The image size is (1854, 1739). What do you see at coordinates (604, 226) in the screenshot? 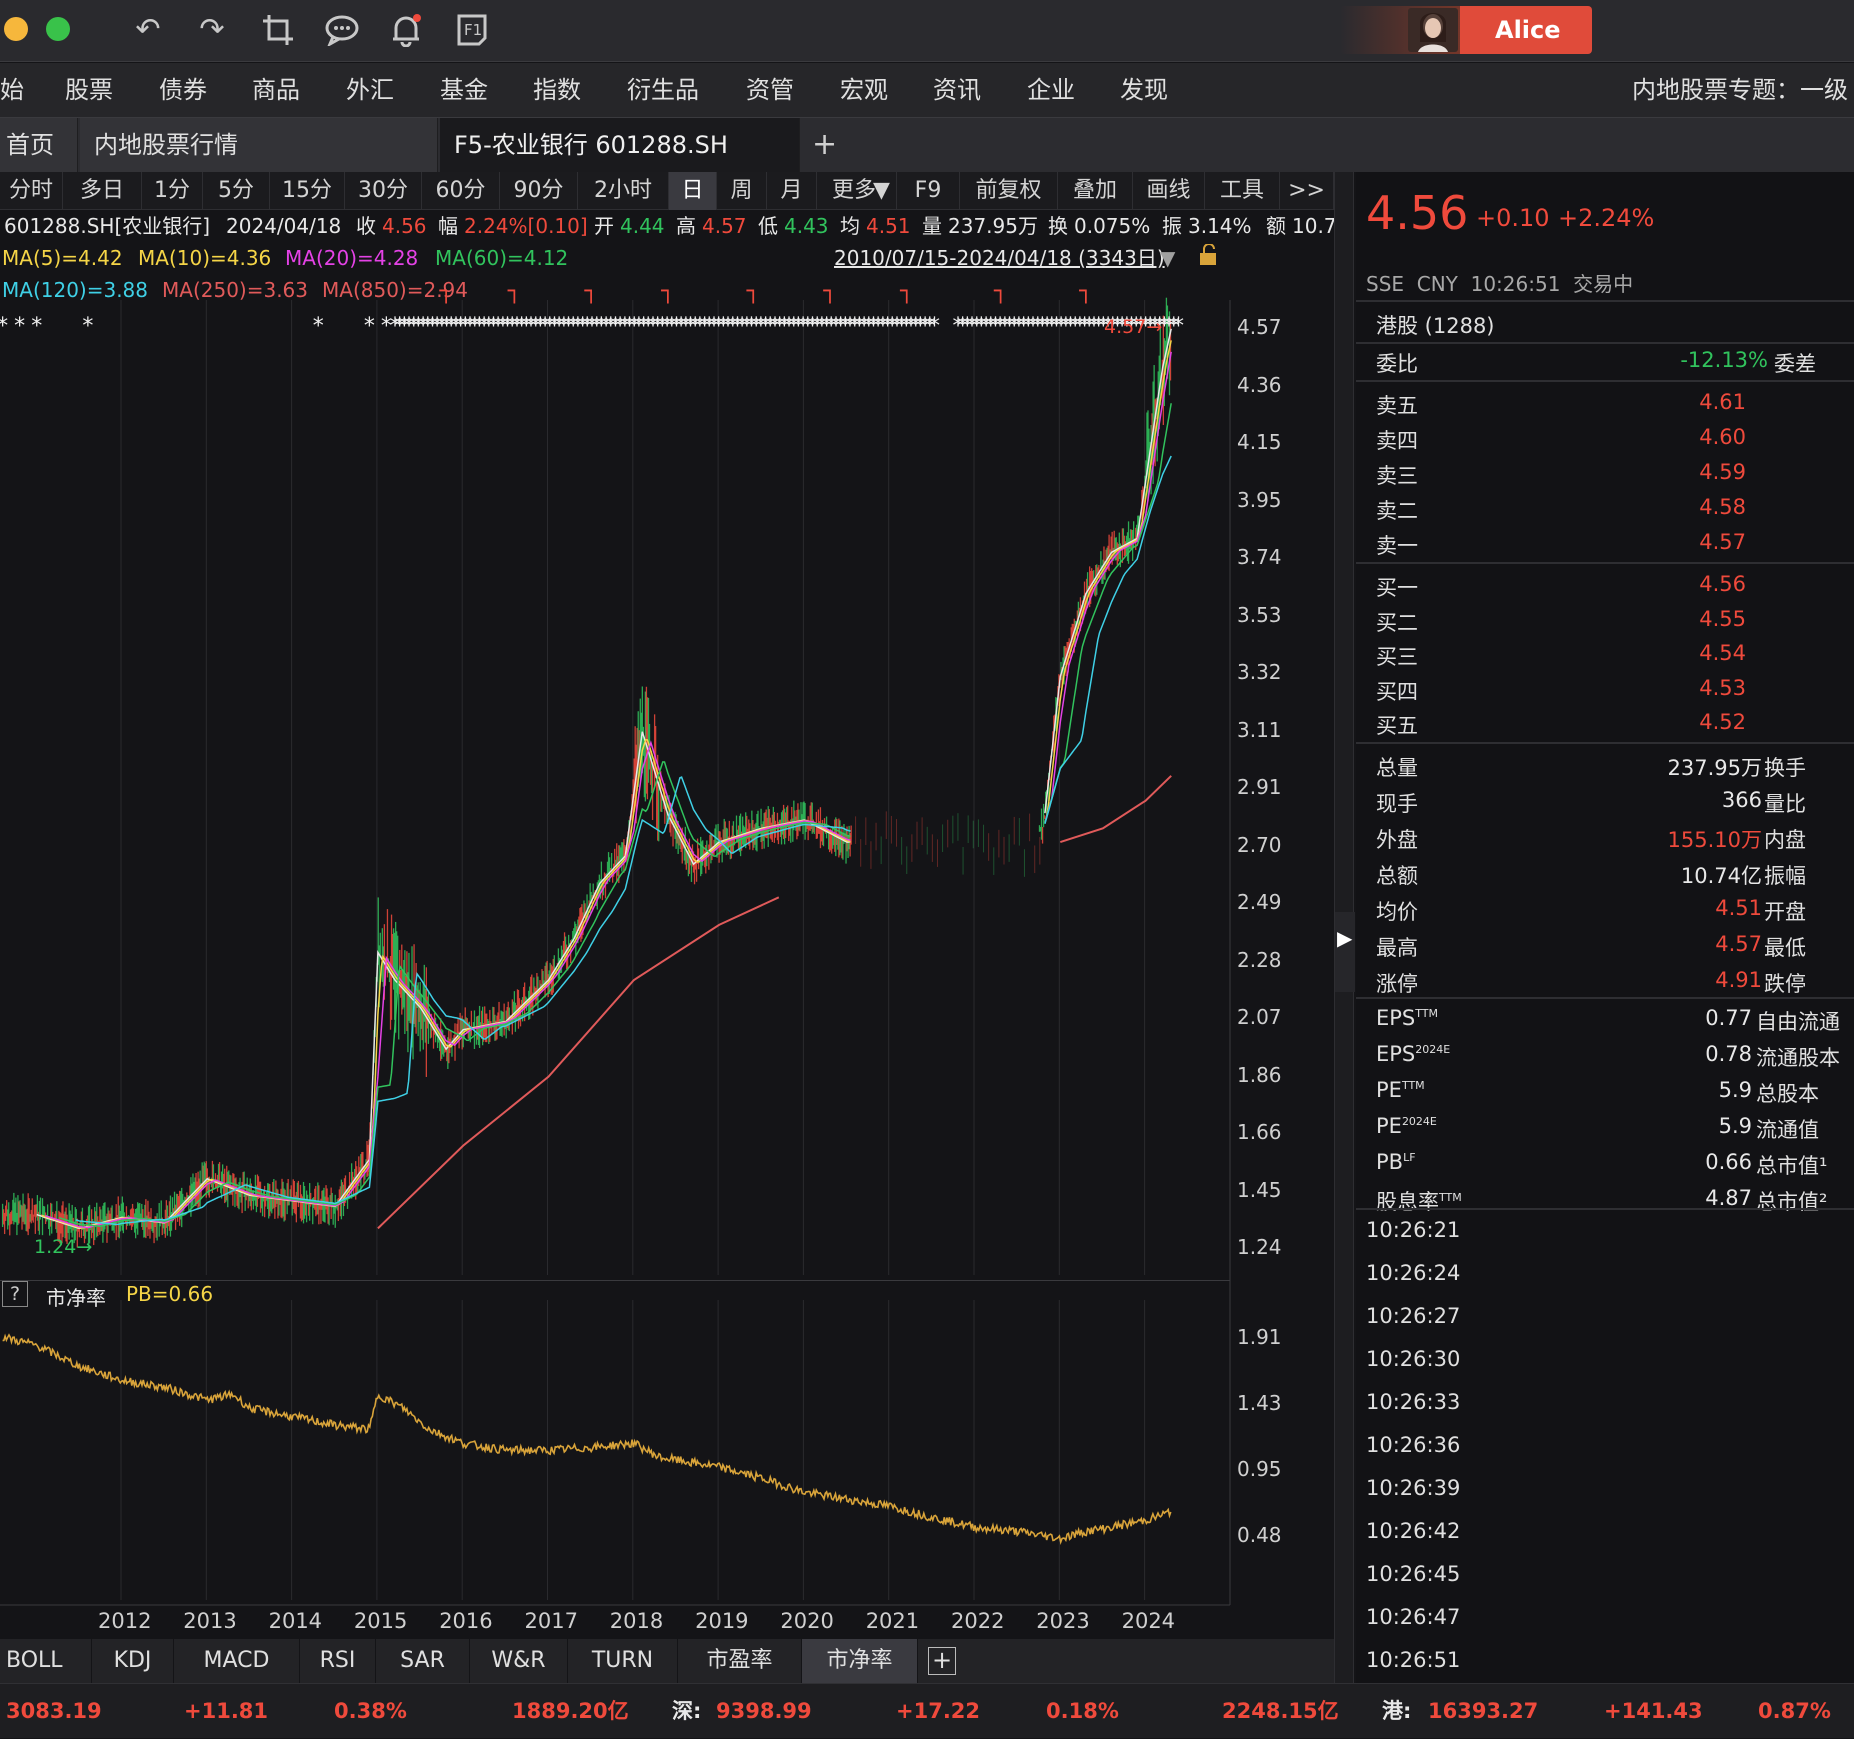
I see `open-label: 开` at bounding box center [604, 226].